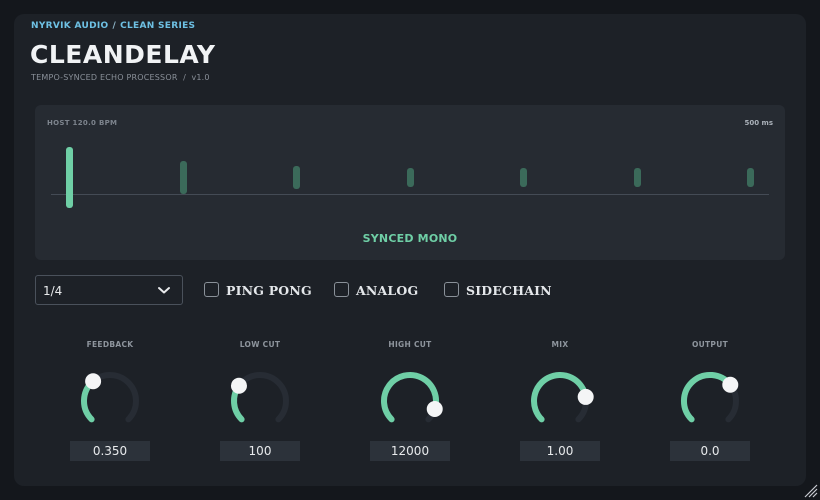 This screenshot has height=500, width=820. I want to click on mix-dial, so click(560, 401).